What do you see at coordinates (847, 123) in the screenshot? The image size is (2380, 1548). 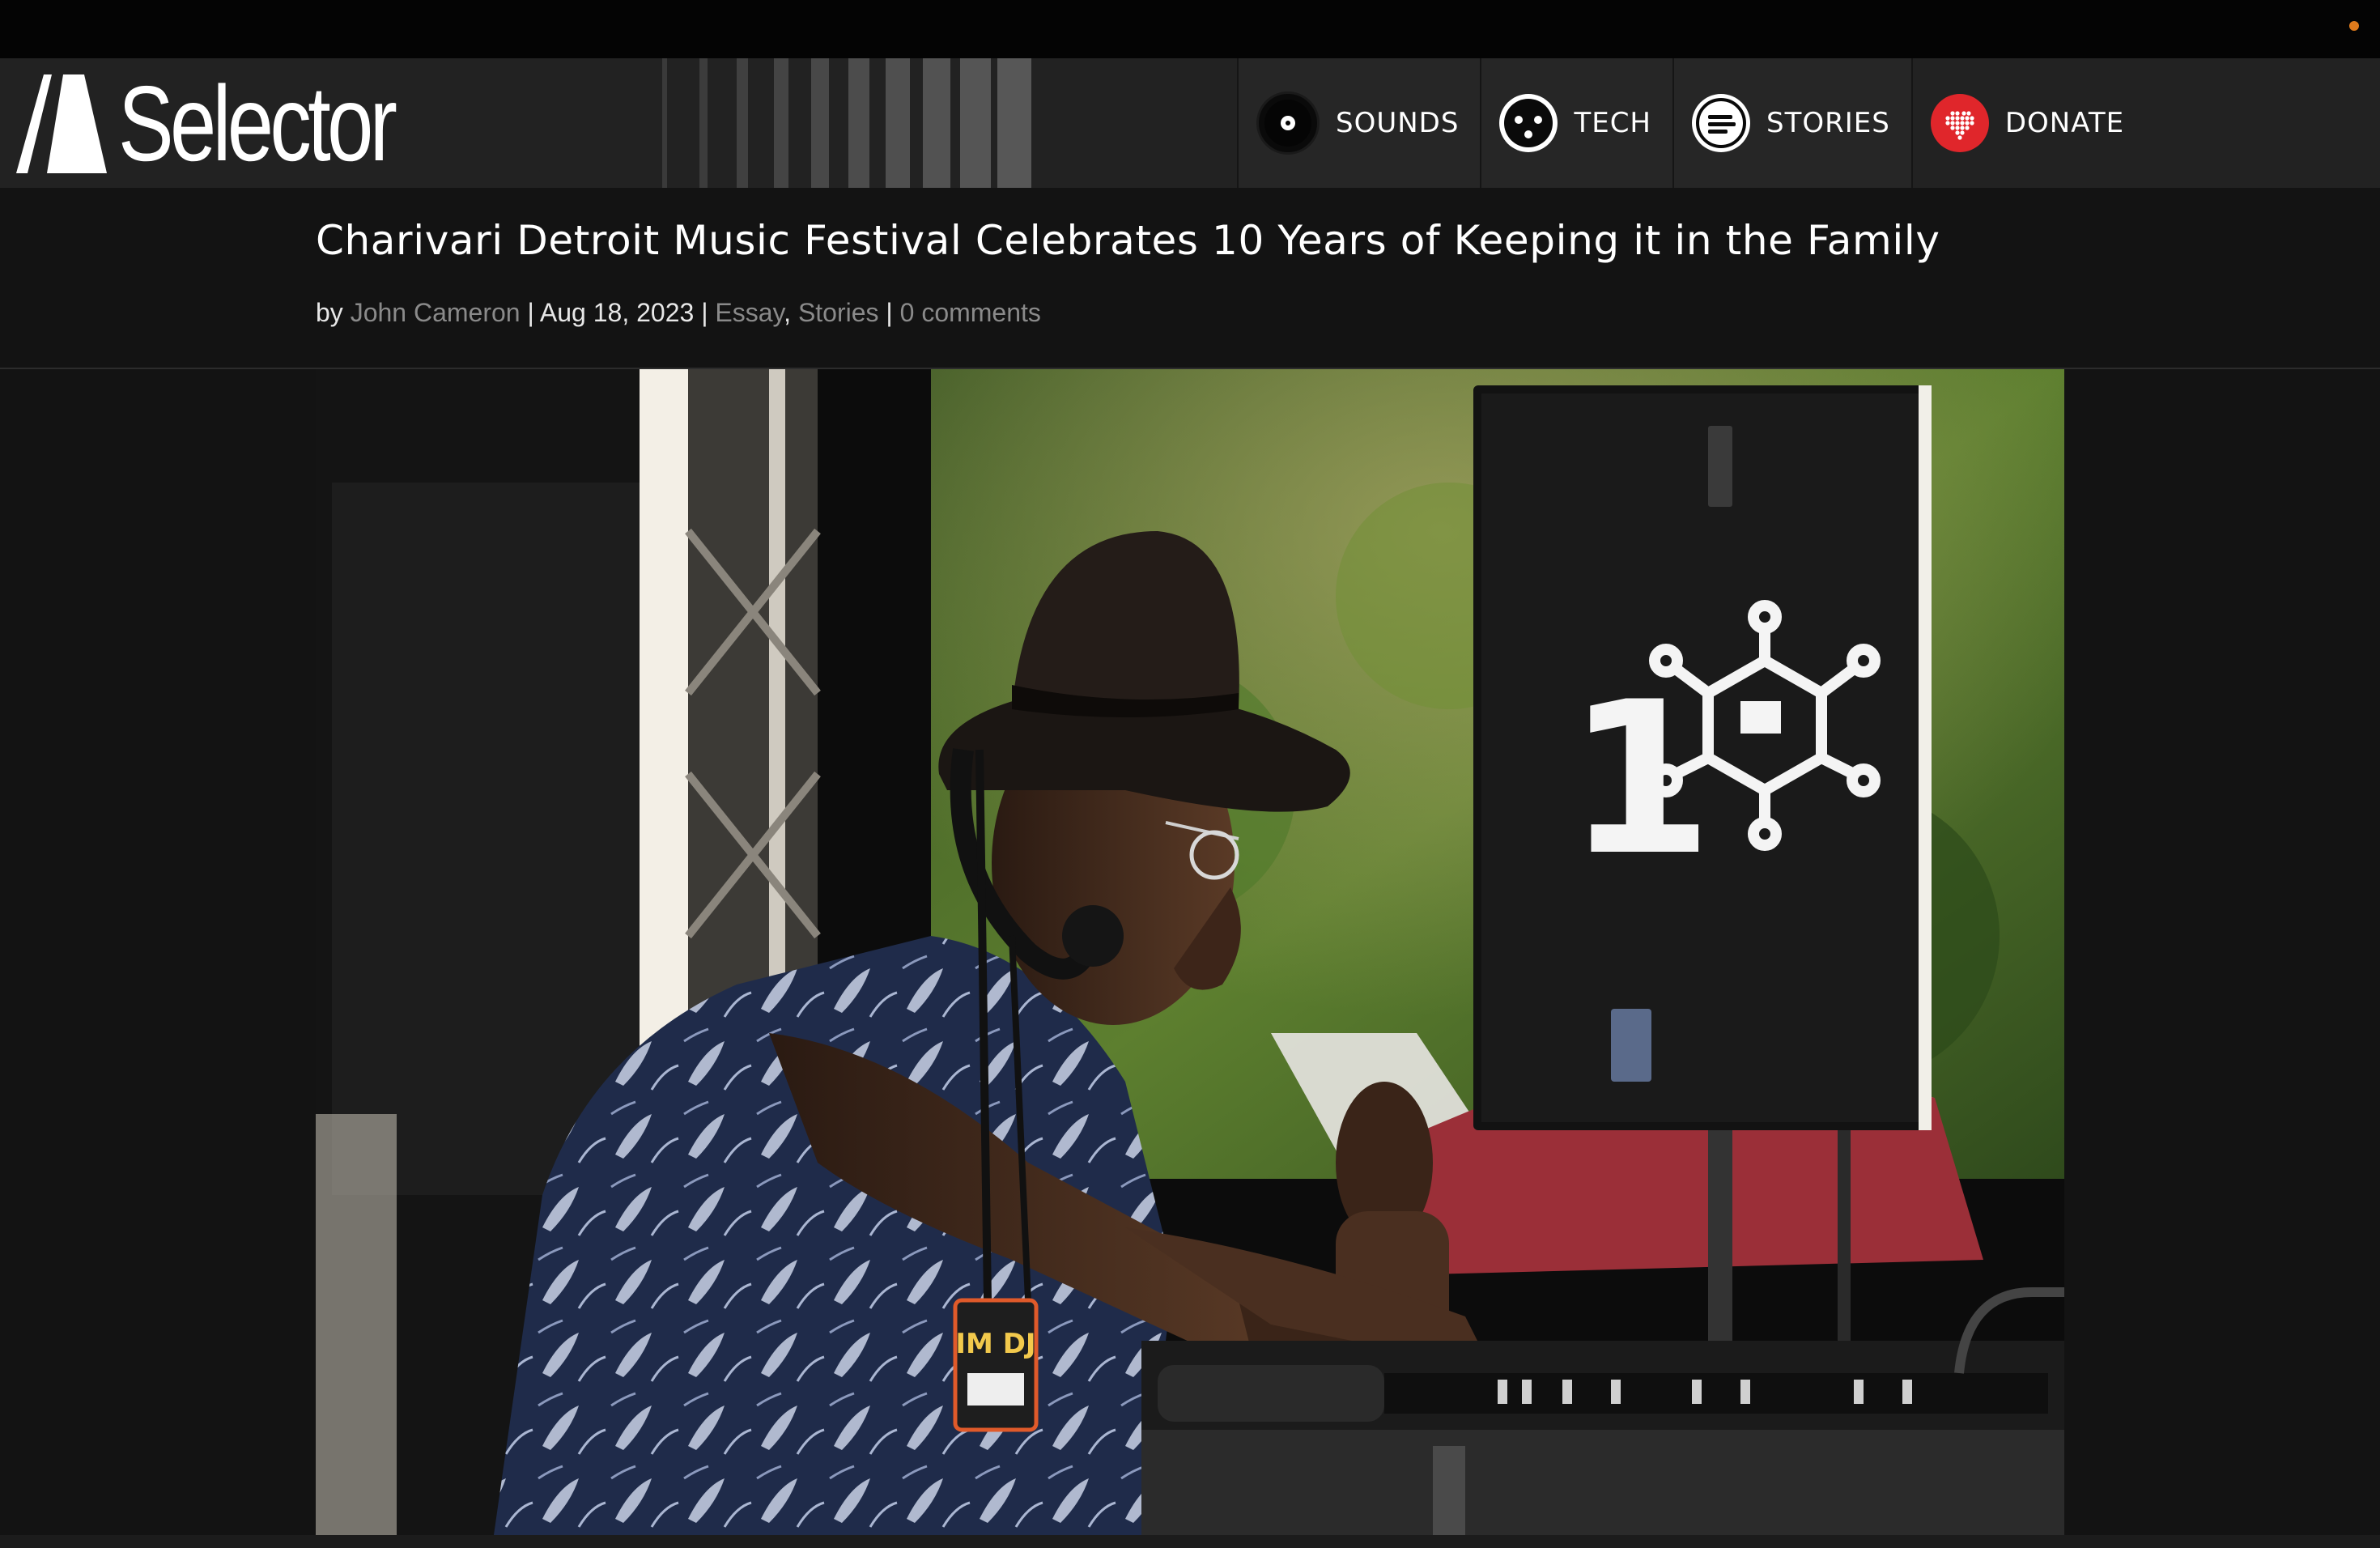 I see `header-stripes-decoration` at bounding box center [847, 123].